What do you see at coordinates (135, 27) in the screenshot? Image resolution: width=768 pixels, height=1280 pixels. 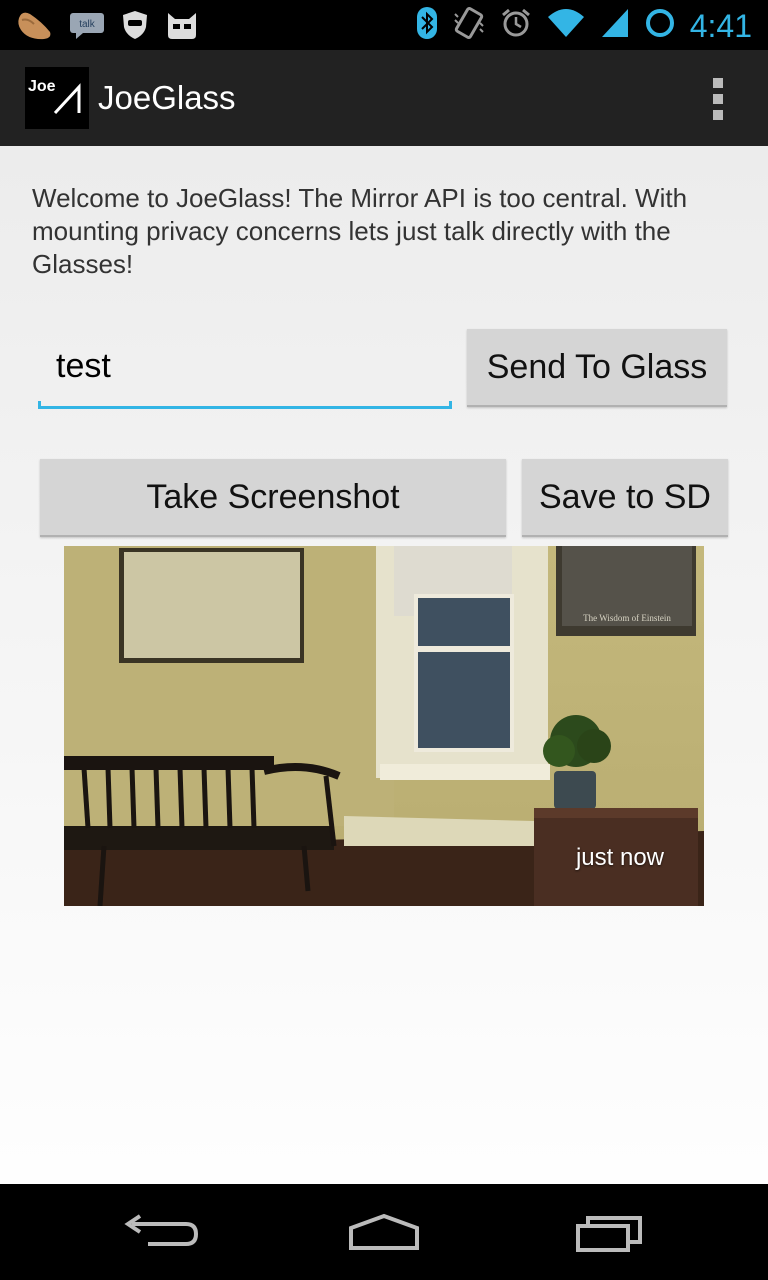 I see `shield-icon` at bounding box center [135, 27].